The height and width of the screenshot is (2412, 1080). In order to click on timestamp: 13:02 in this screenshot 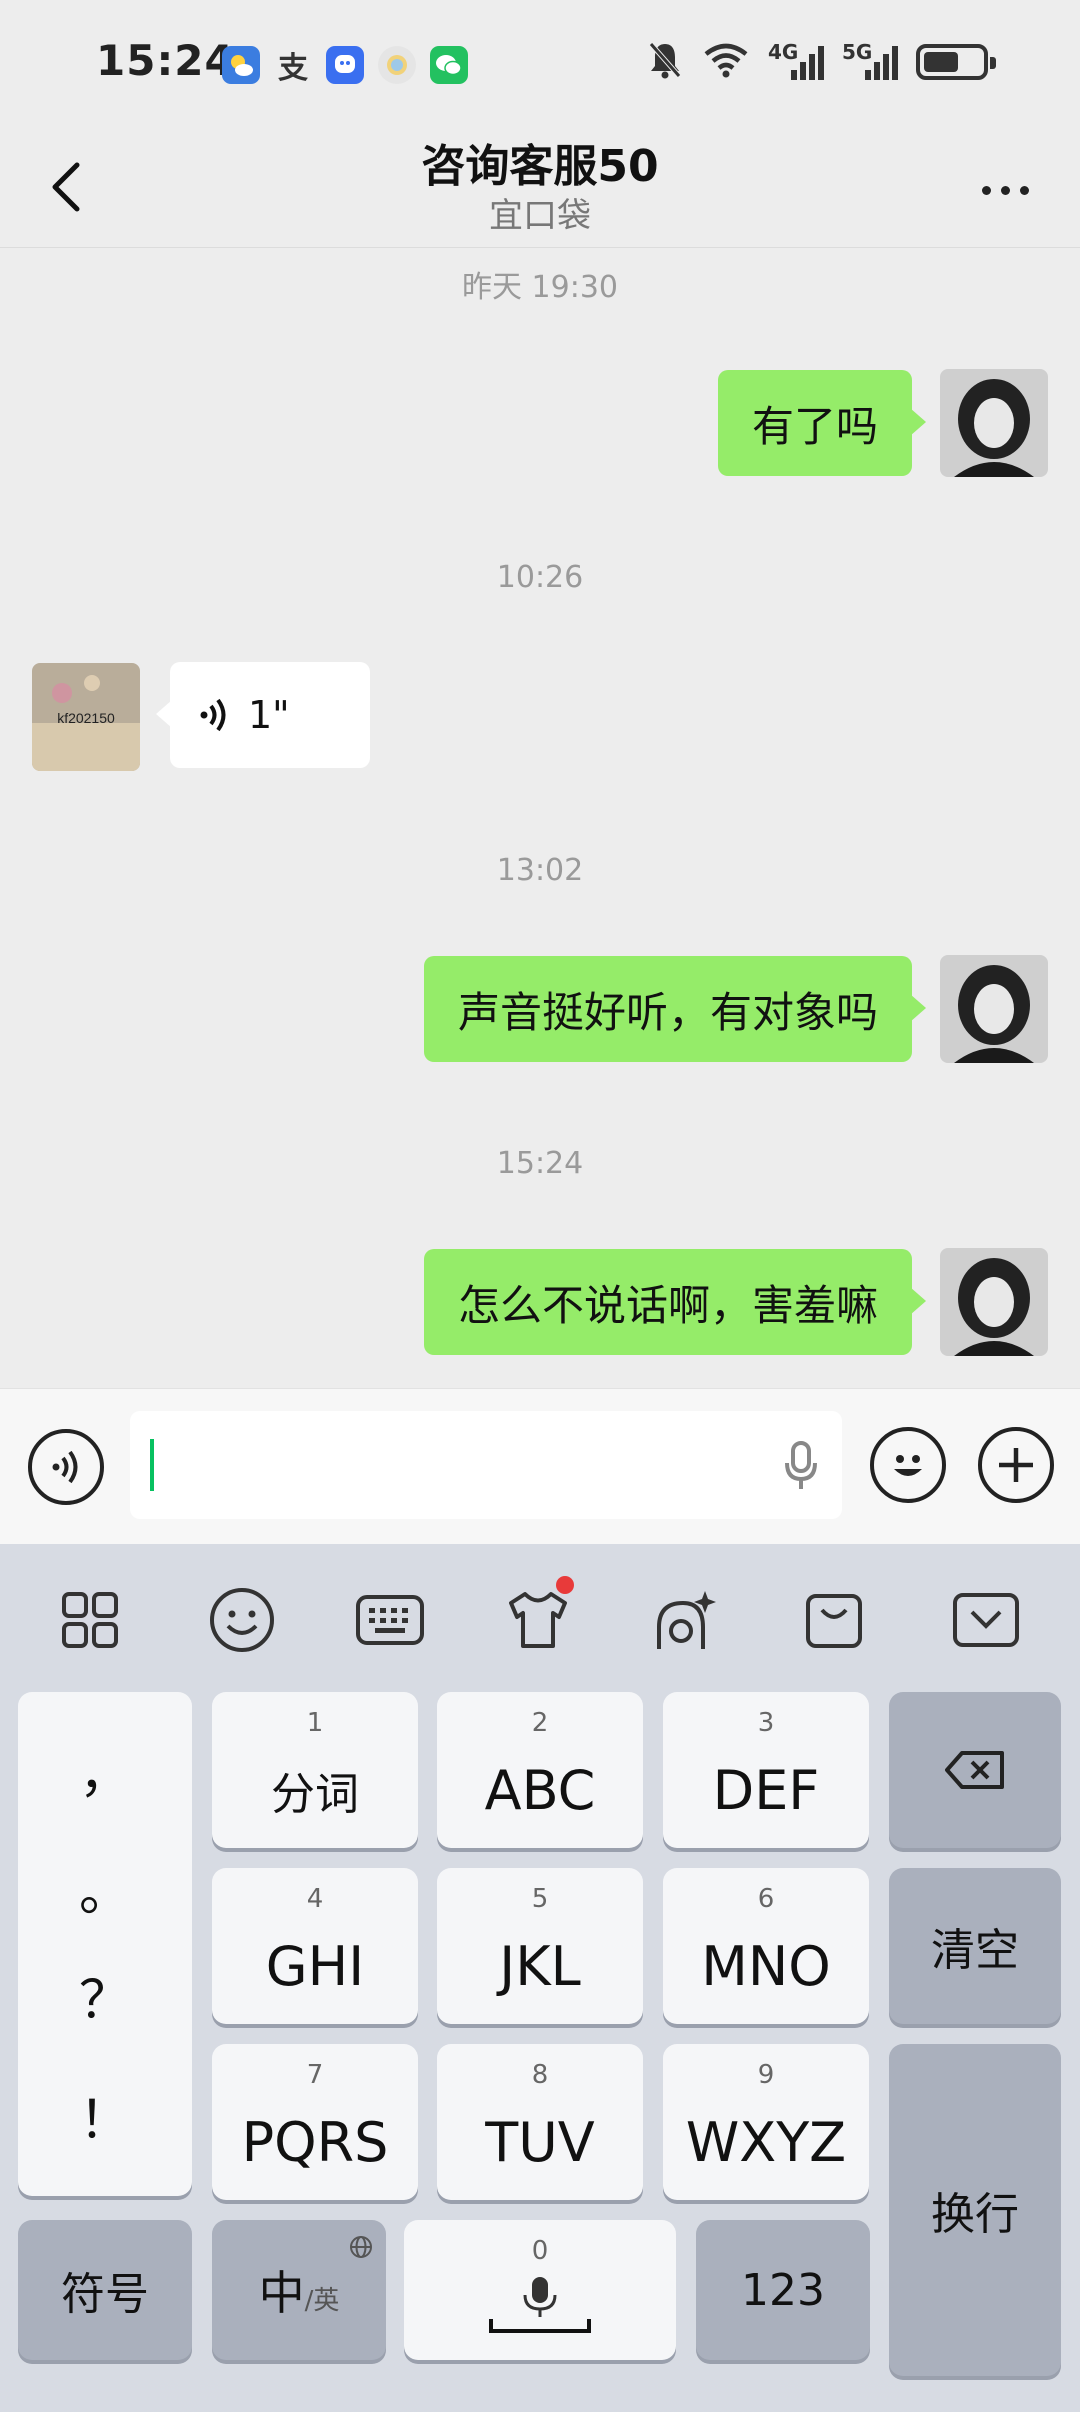, I will do `click(540, 870)`.